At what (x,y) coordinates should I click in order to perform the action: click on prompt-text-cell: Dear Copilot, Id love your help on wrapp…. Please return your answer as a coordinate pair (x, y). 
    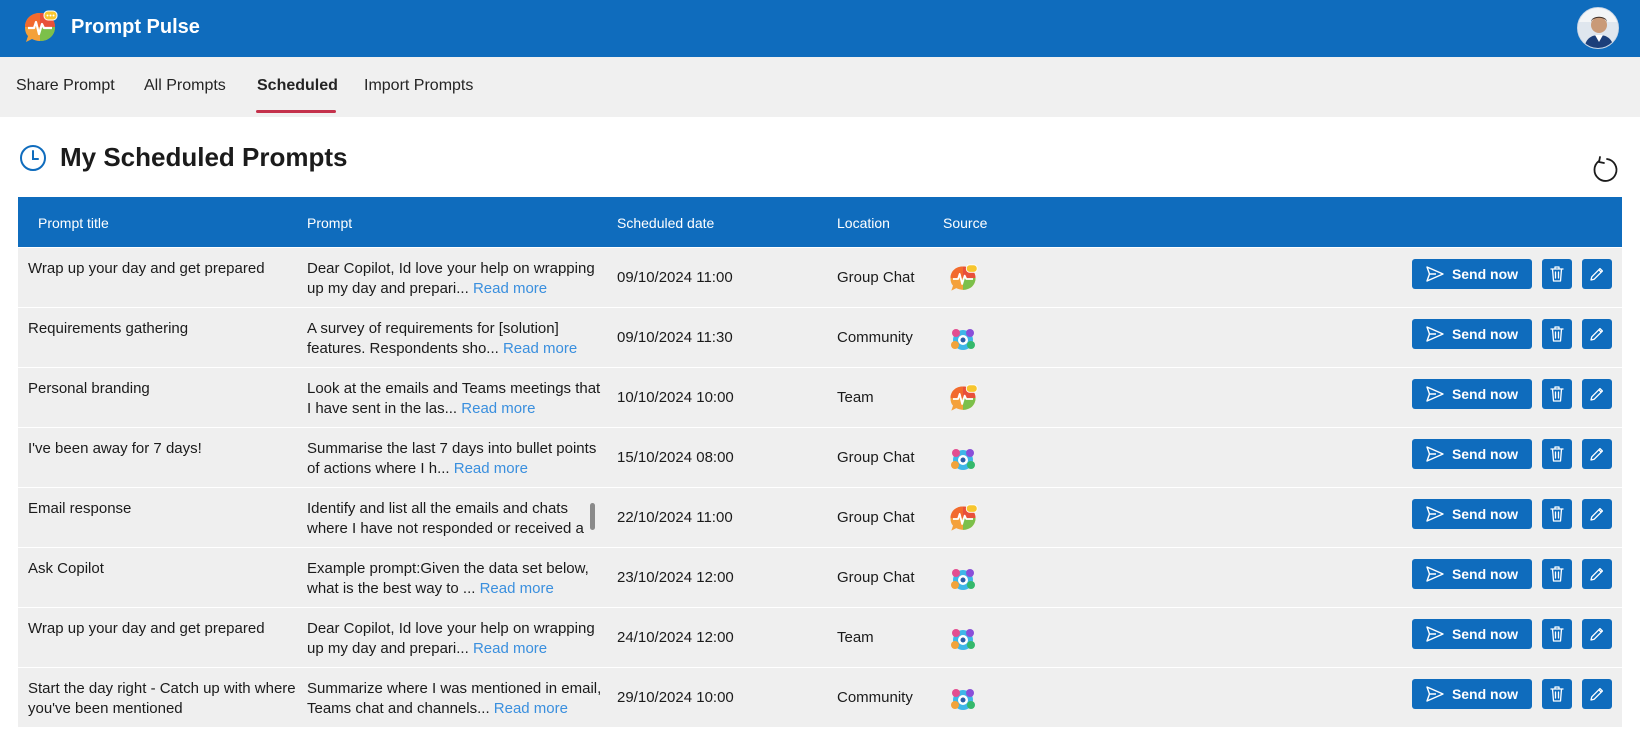
    Looking at the image, I should click on (454, 639).